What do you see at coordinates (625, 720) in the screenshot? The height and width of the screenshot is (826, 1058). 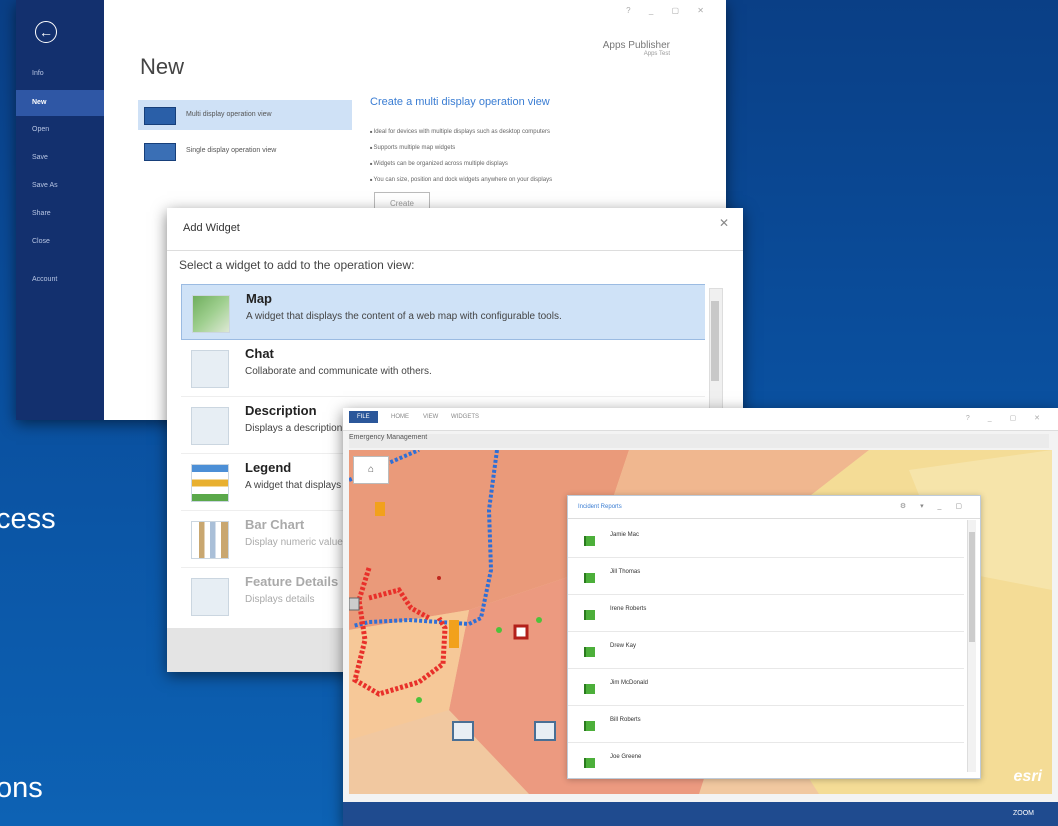 I see `person-name: Bill Roberts` at bounding box center [625, 720].